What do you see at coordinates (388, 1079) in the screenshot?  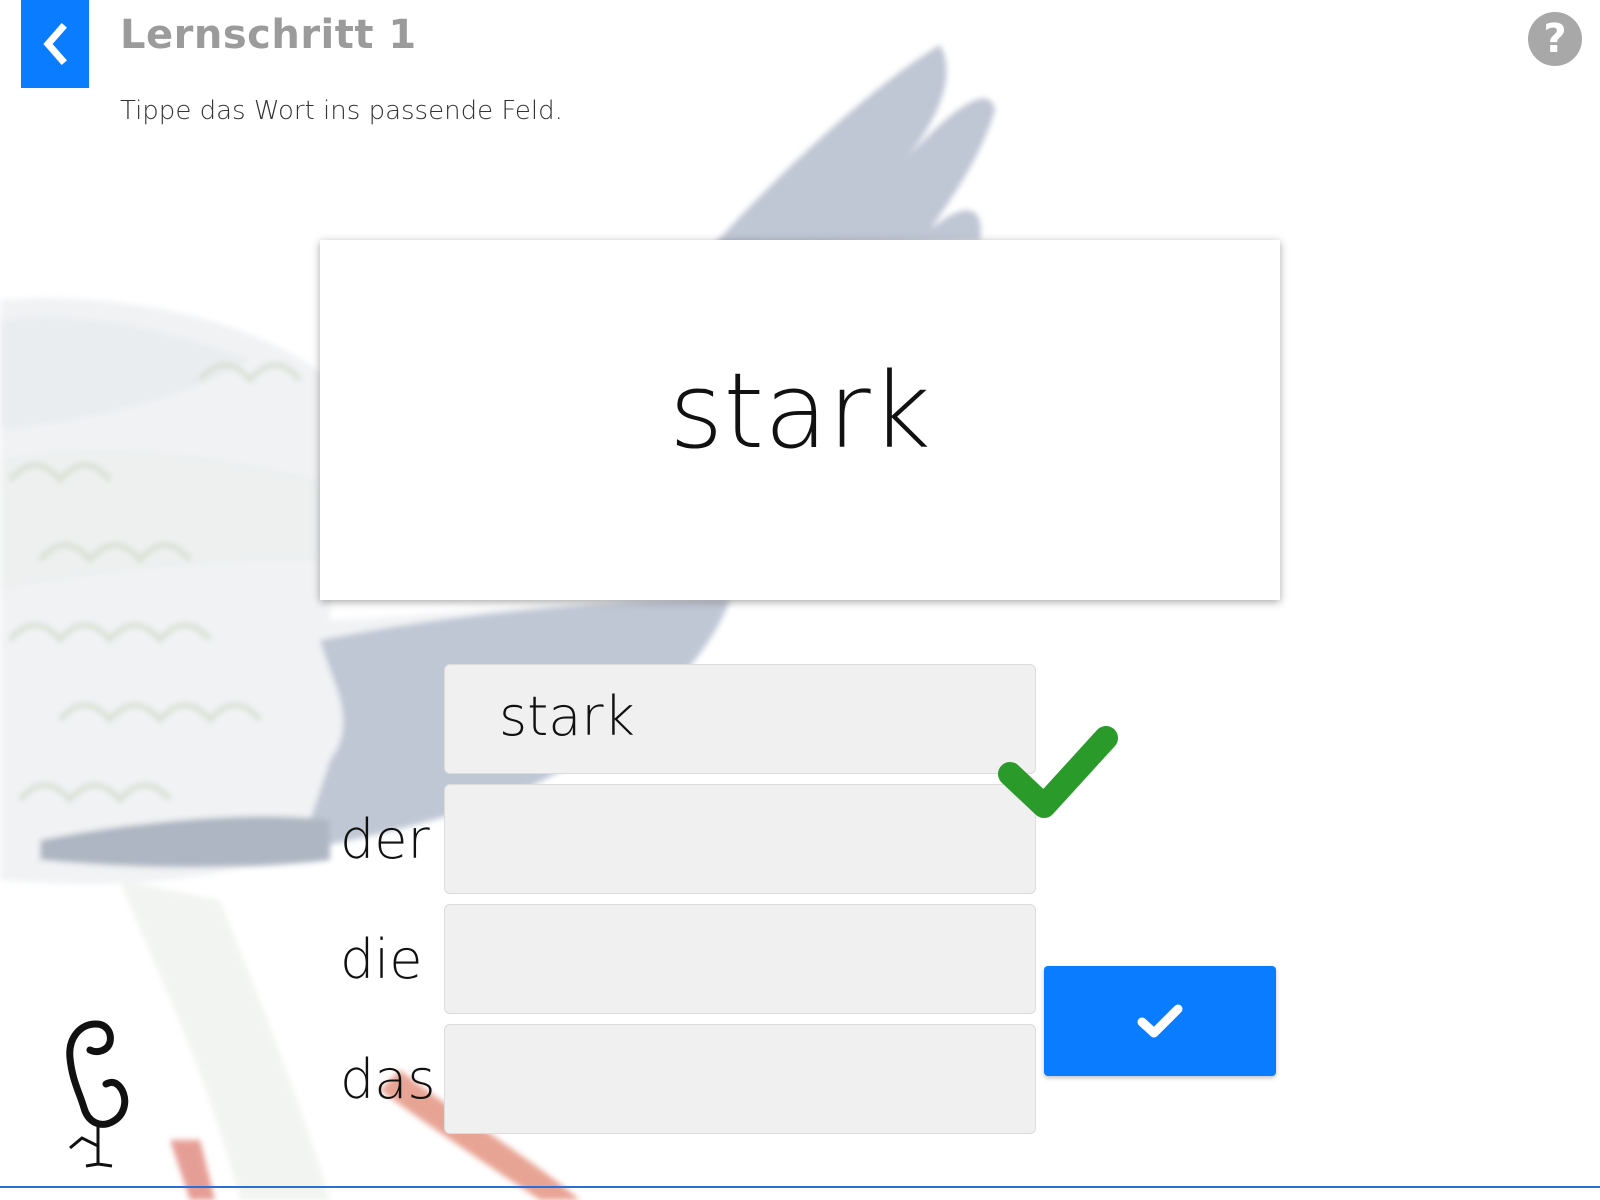 I see `article-label-das: das` at bounding box center [388, 1079].